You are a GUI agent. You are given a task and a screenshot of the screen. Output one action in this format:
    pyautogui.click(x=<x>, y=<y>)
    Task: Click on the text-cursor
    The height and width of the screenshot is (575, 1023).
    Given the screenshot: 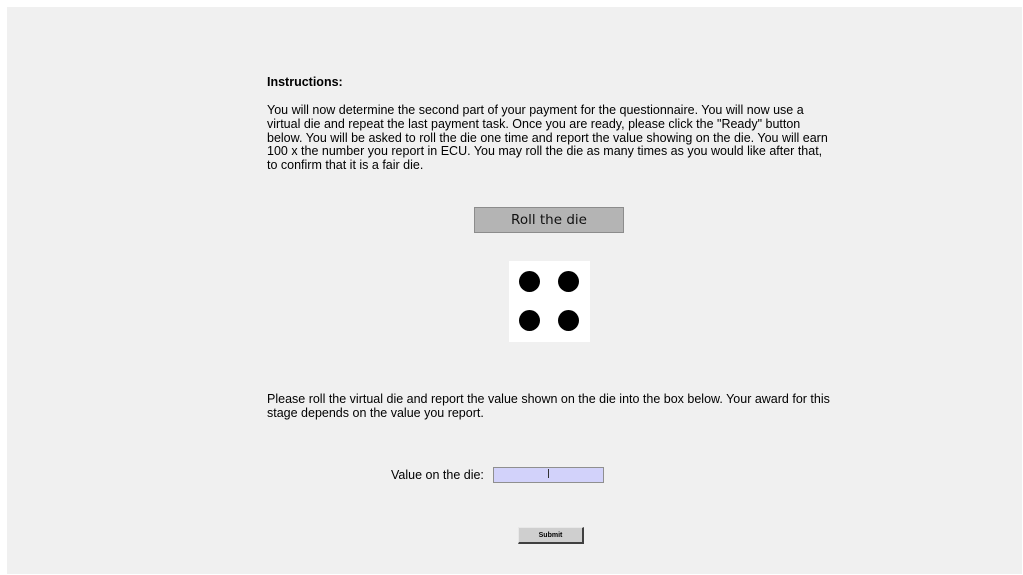 What is the action you would take?
    pyautogui.click(x=548, y=473)
    